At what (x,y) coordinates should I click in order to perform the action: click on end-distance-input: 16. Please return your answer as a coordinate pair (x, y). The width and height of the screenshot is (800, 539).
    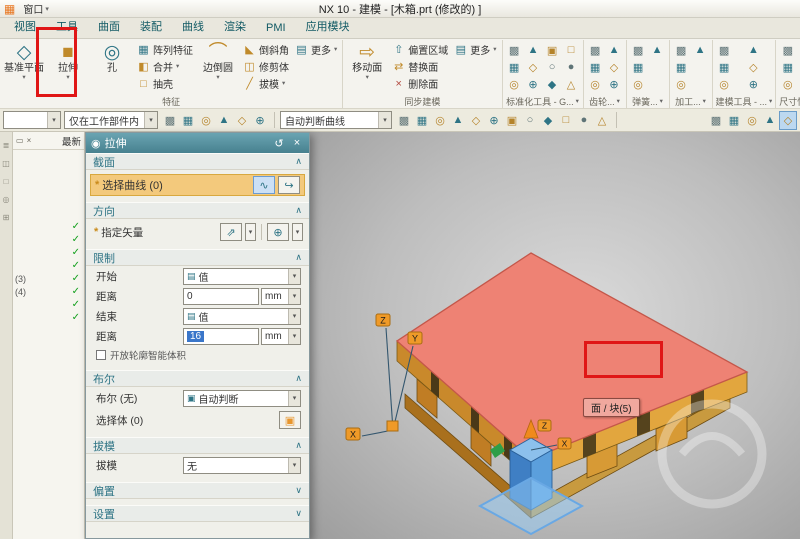
    Looking at the image, I should click on (221, 336).